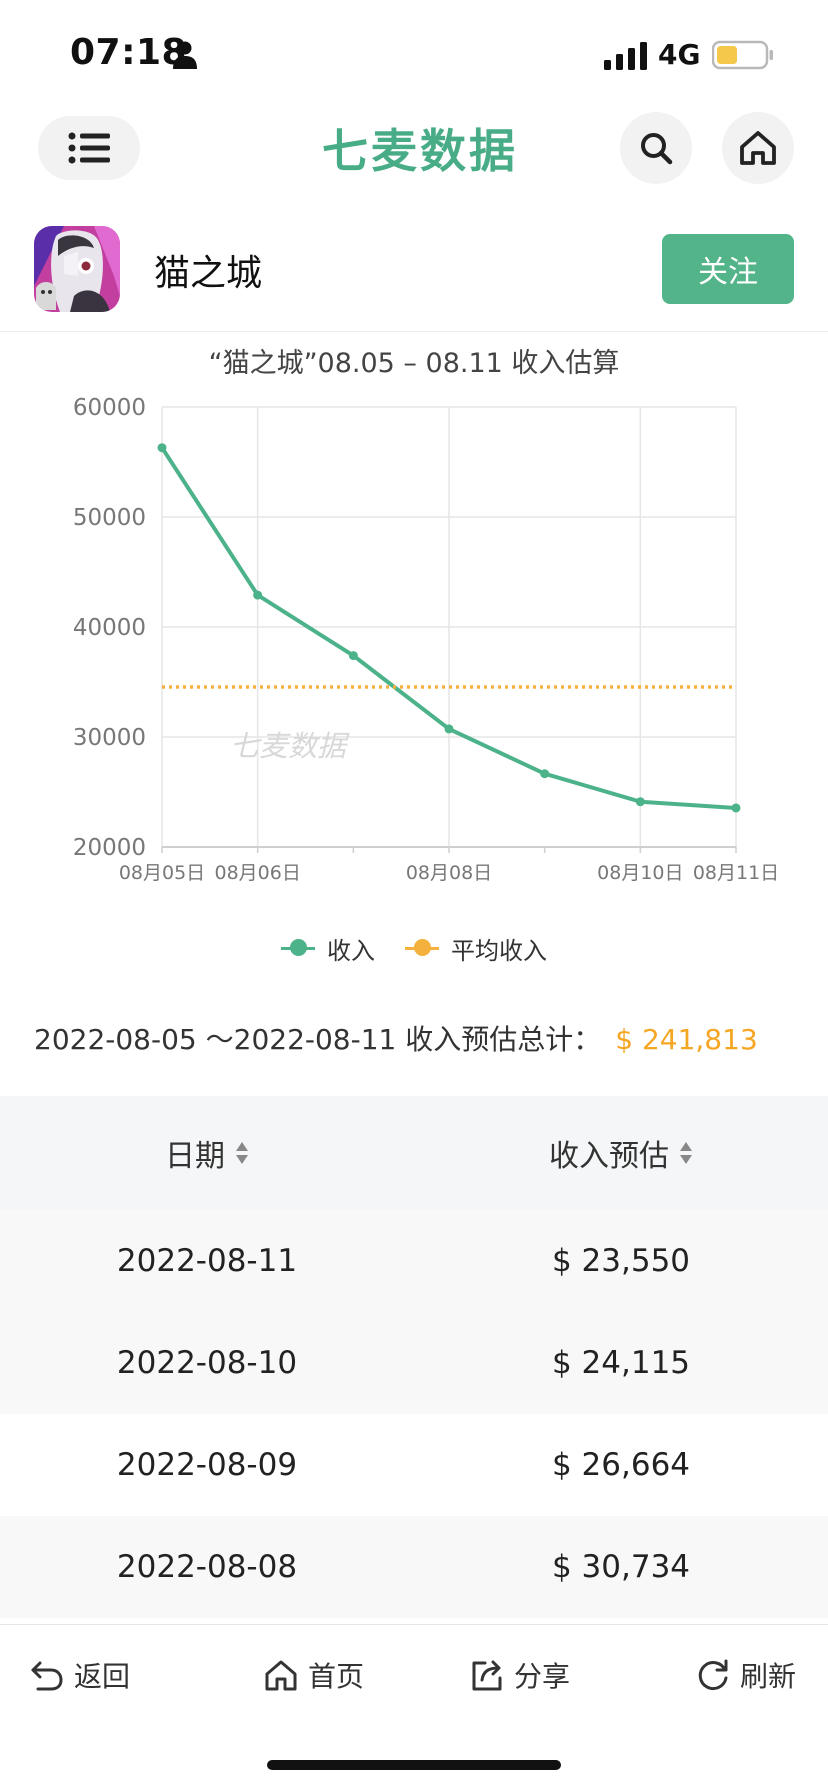 The image size is (828, 1792). I want to click on column-header-date-label: 日期, so click(195, 1156).